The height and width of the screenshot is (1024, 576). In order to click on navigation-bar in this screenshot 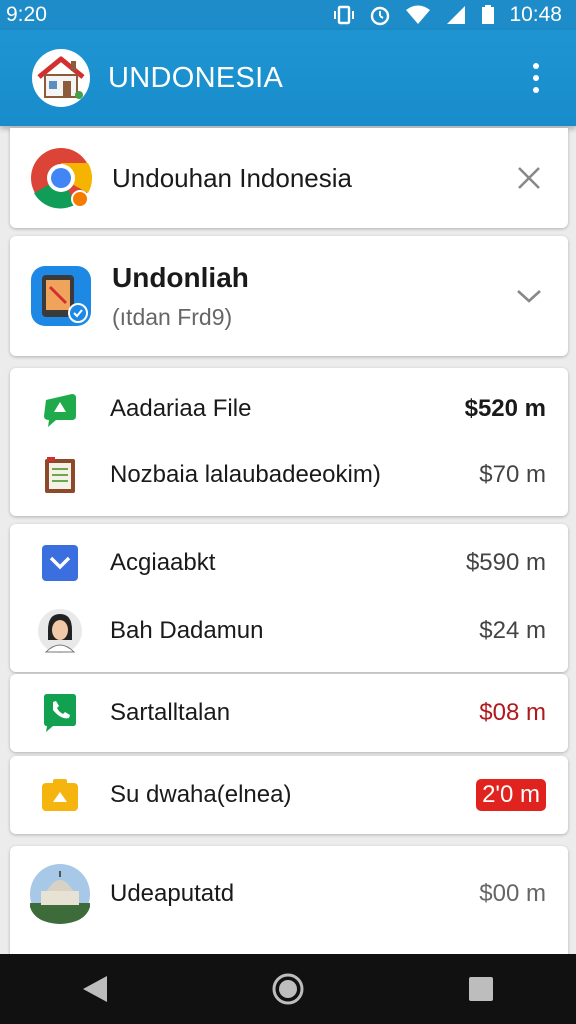, I will do `click(288, 989)`.